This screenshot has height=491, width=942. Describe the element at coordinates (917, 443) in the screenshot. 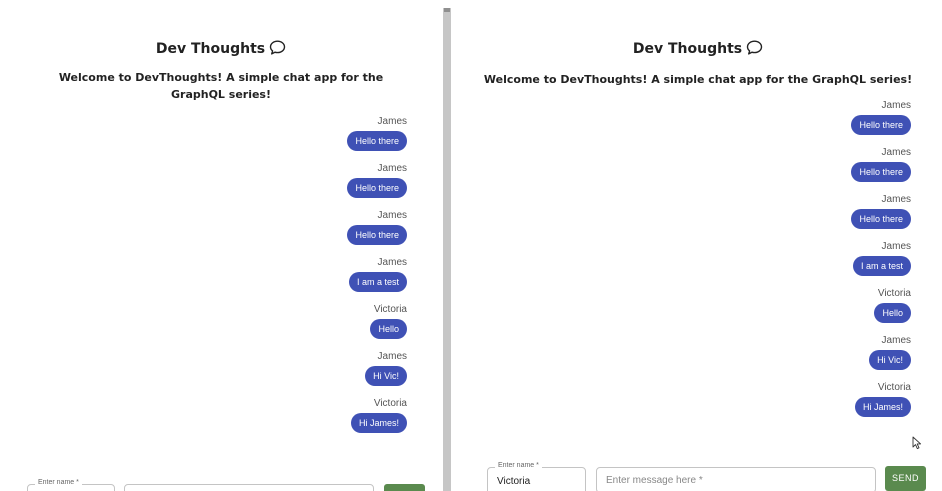

I see `mouse-pointer-icon` at that location.